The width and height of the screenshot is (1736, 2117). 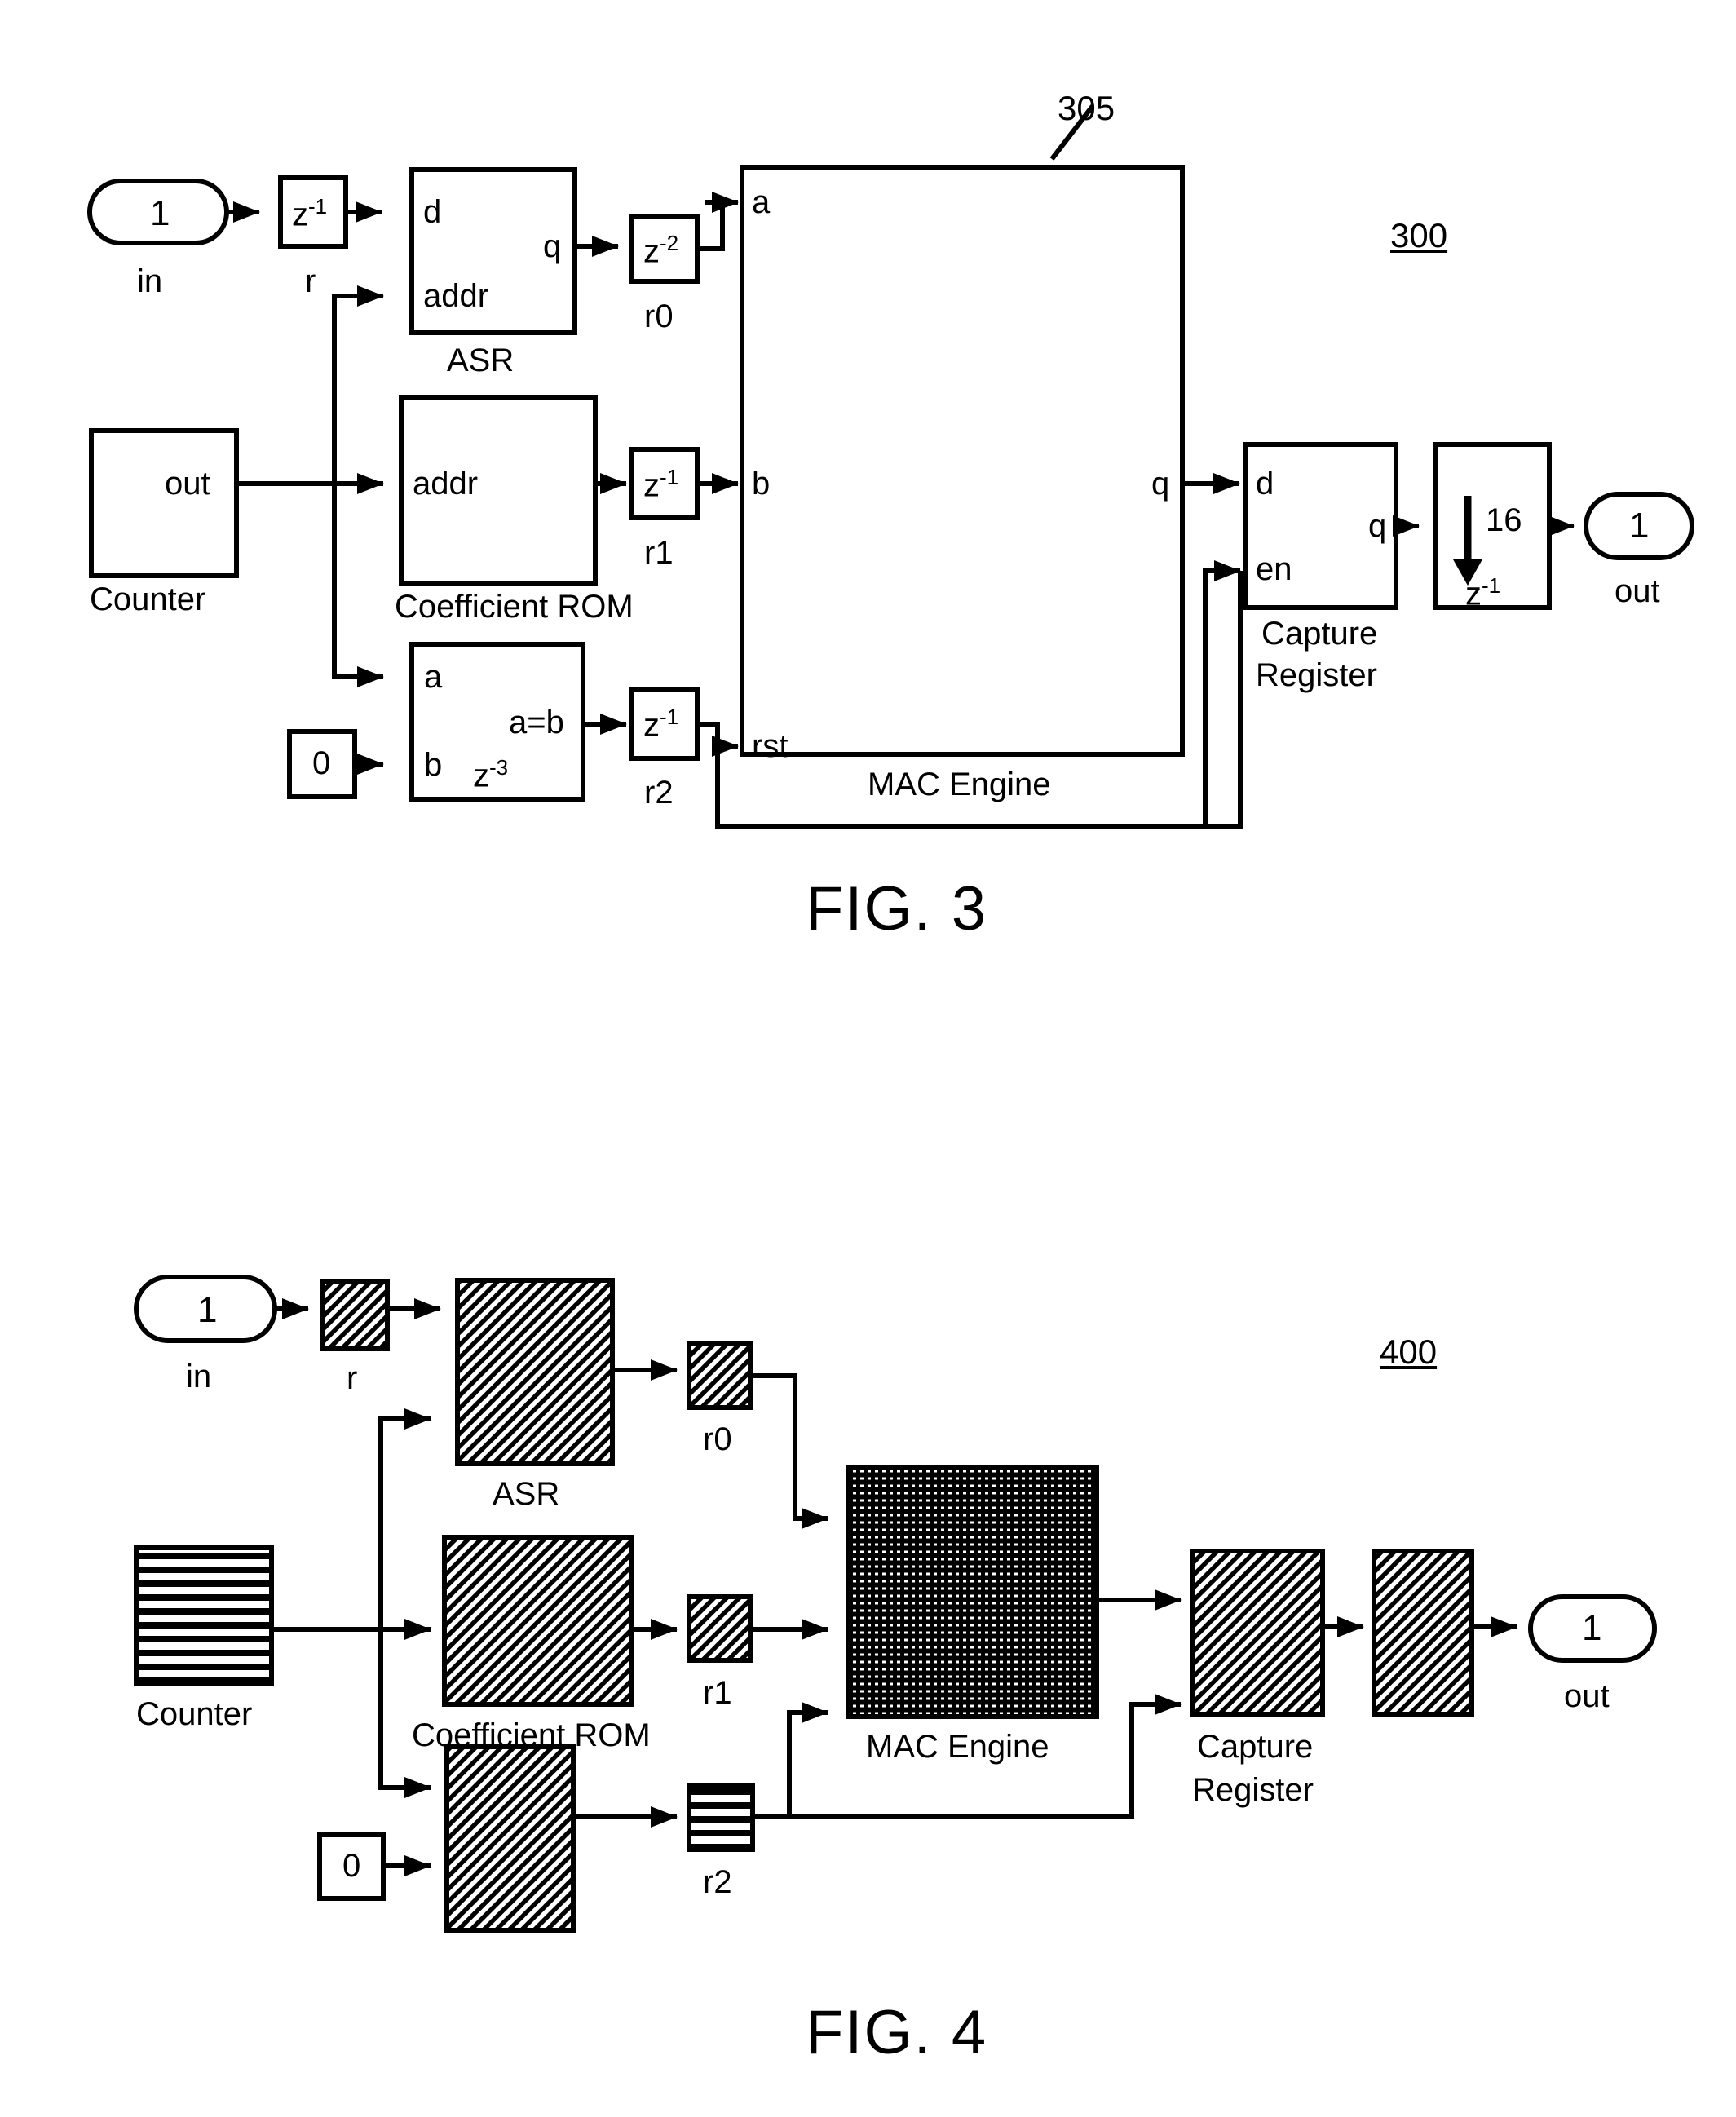 What do you see at coordinates (531, 1735) in the screenshot?
I see `fig4-rom-label: Coefficient ROM` at bounding box center [531, 1735].